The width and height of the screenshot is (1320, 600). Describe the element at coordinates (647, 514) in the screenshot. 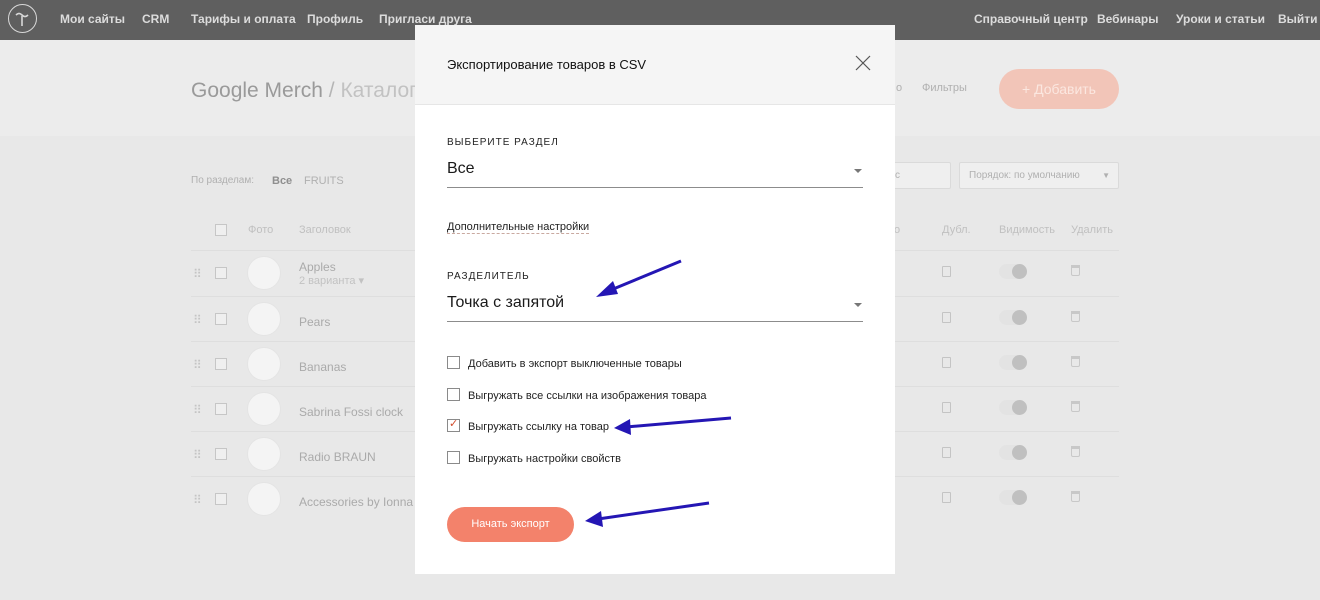

I see `arrow-to-export-button` at that location.